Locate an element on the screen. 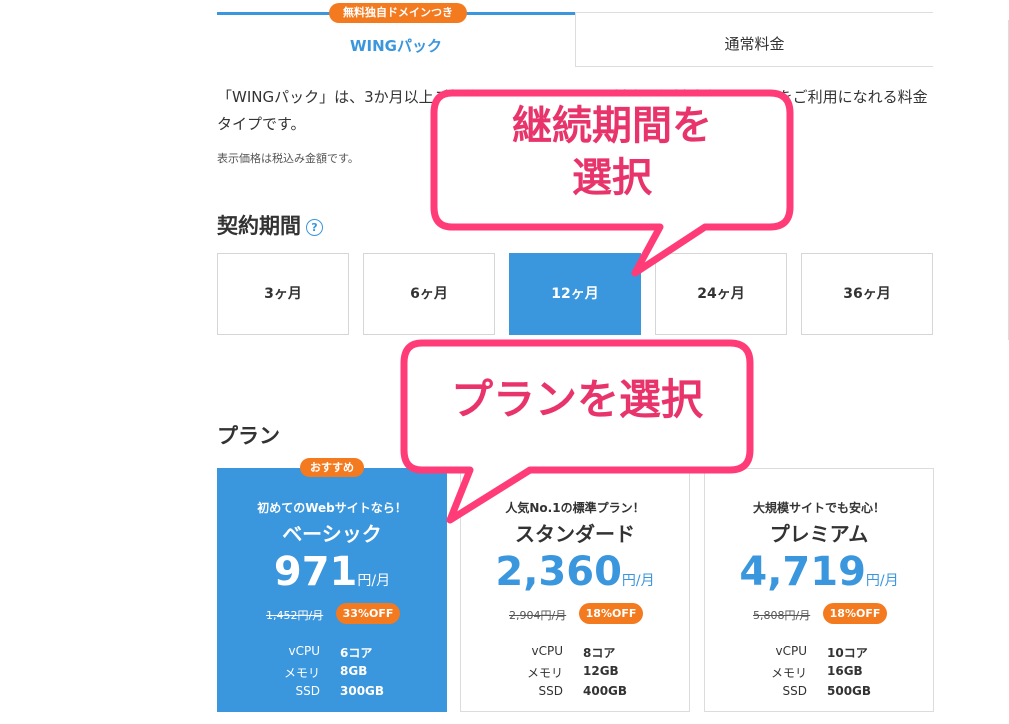 The image size is (1009, 724). tab-wing-pack-label: WINGパック is located at coordinates (396, 46).